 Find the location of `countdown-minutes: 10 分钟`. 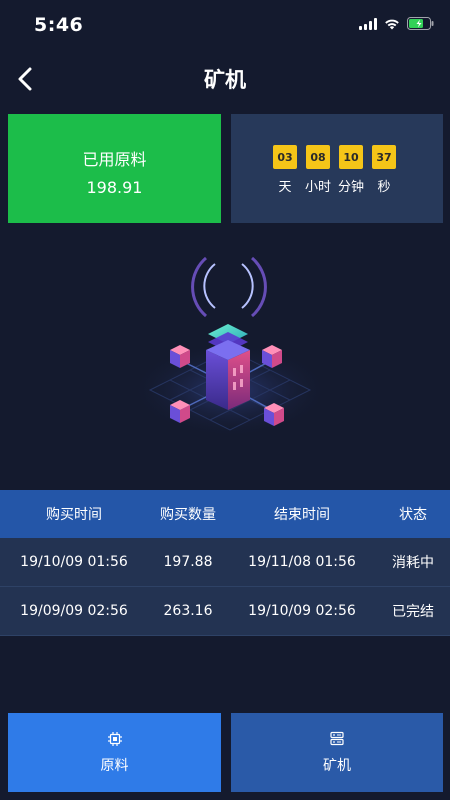

countdown-minutes: 10 分钟 is located at coordinates (351, 170).